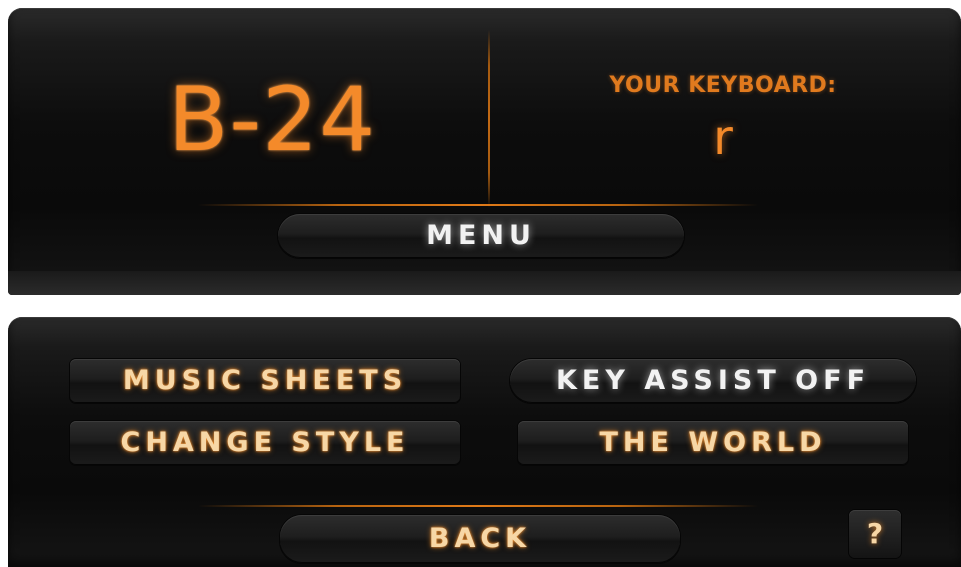 This screenshot has height=567, width=961. What do you see at coordinates (265, 443) in the screenshot?
I see `change-style-button: CHANGE STYLE` at bounding box center [265, 443].